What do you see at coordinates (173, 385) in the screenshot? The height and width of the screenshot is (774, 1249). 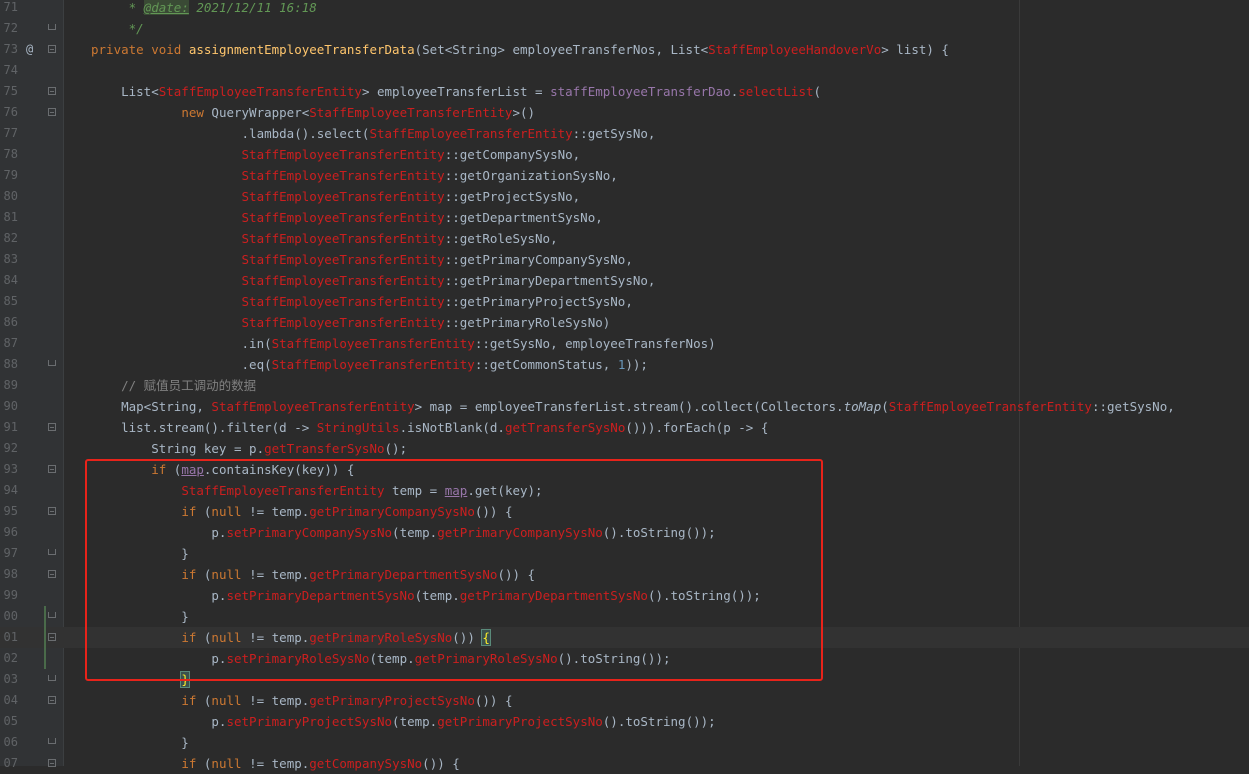 I see `code-text: // 赋值员工调动的数据` at bounding box center [173, 385].